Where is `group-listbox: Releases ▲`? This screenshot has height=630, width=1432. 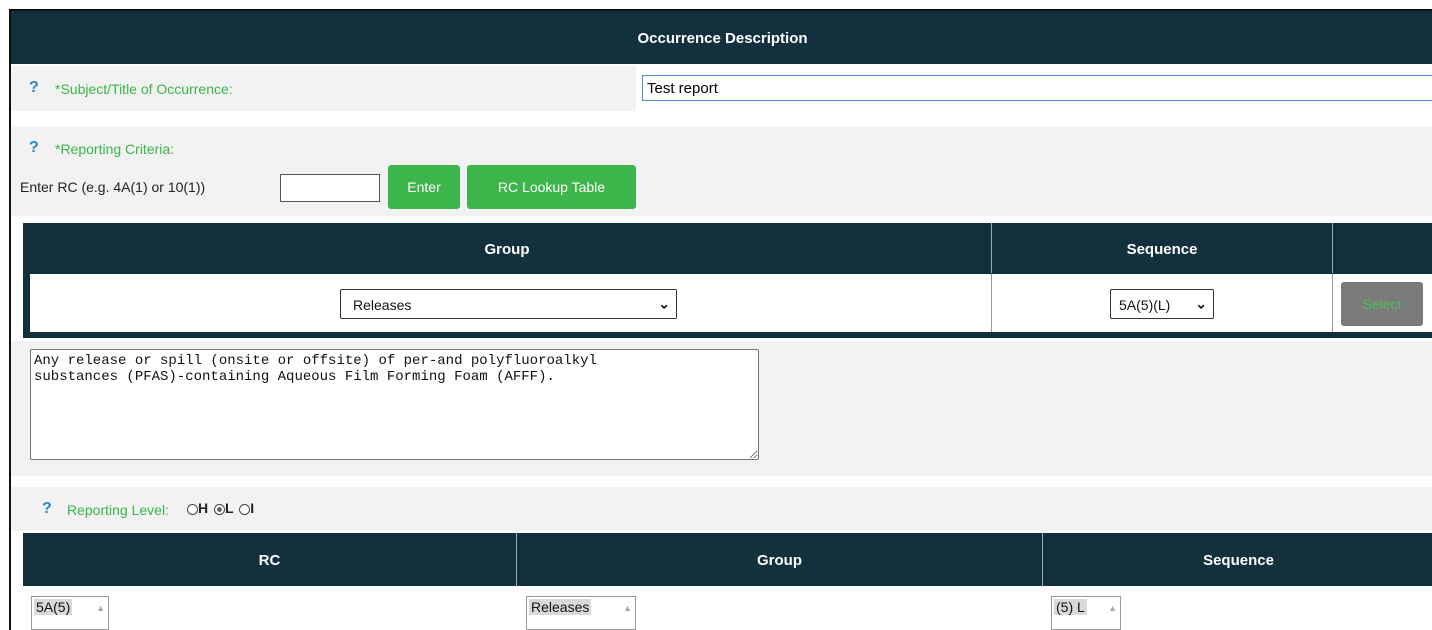 group-listbox: Releases ▲ is located at coordinates (581, 613).